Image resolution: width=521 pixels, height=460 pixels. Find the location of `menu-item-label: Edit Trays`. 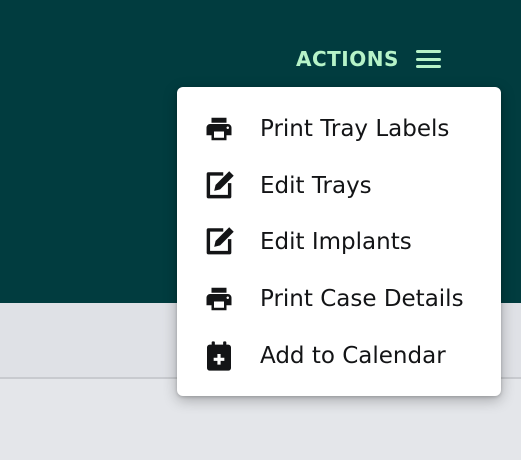

menu-item-label: Edit Trays is located at coordinates (316, 186).